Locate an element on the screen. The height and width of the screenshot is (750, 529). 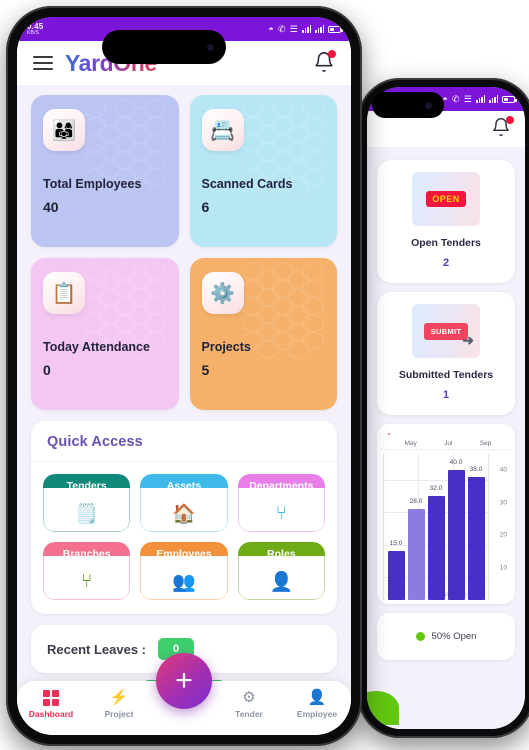
add-fab-button: + is located at coordinates (184, 681).